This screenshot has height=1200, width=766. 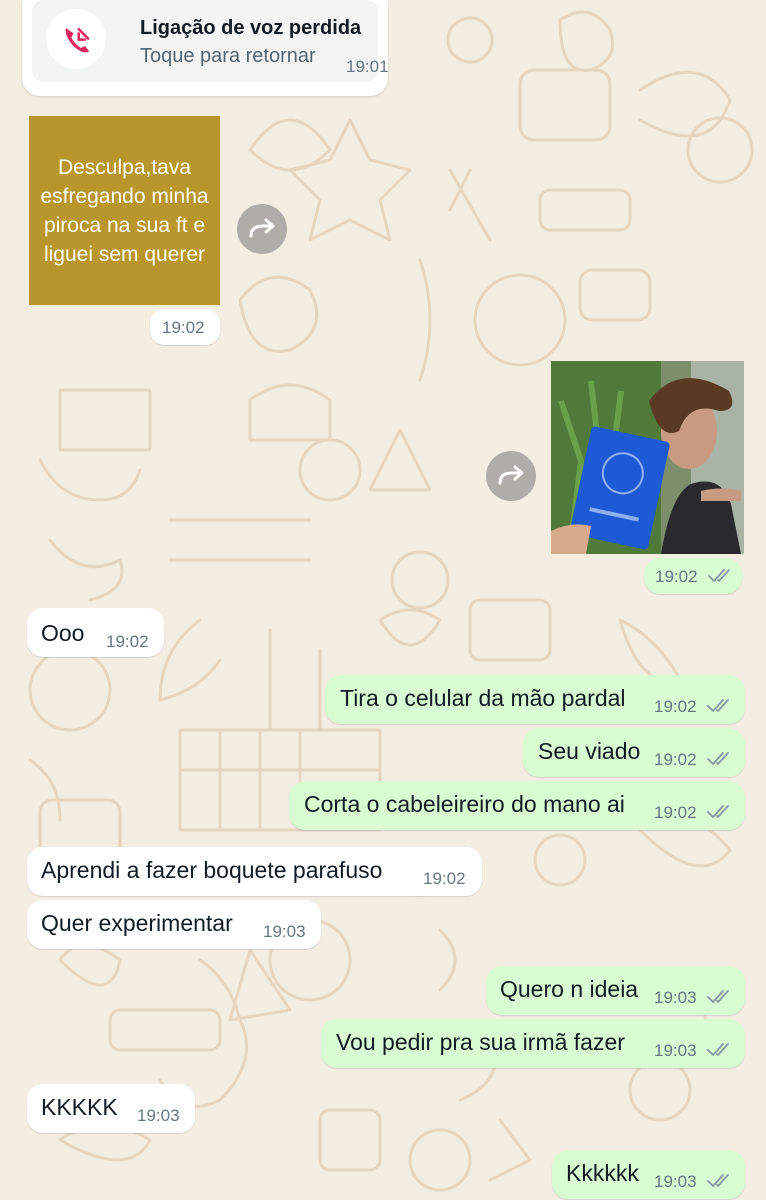 What do you see at coordinates (79, 1107) in the screenshot?
I see `message-text: KKKKK` at bounding box center [79, 1107].